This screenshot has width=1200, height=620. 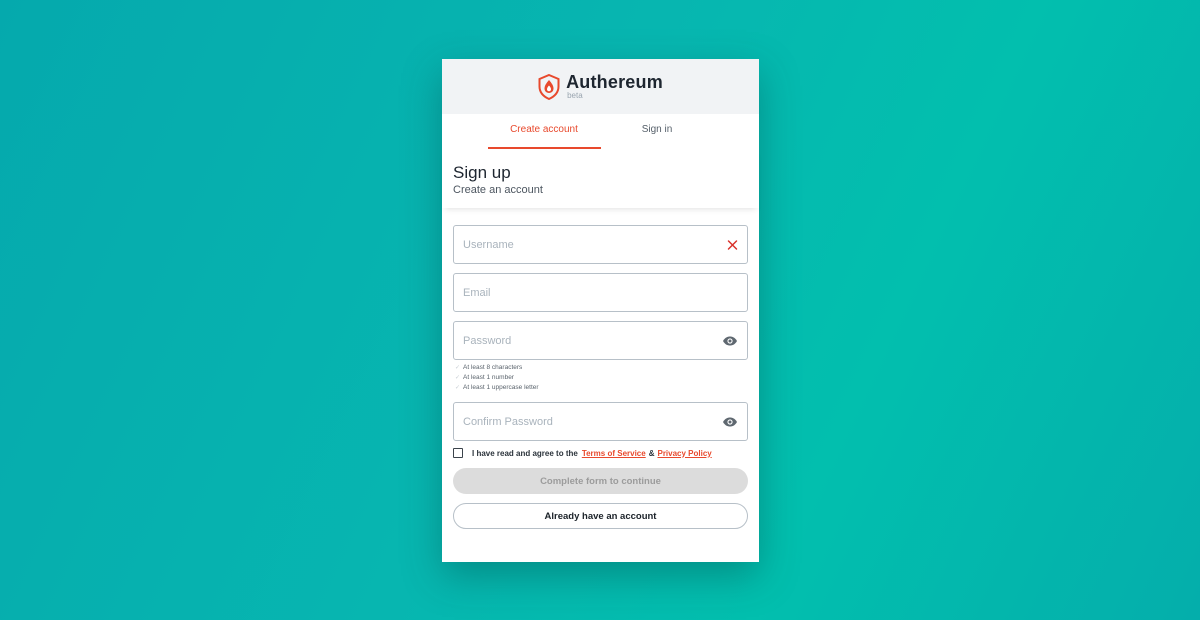 I want to click on password-rule-text: At least 8 characters, so click(x=493, y=367).